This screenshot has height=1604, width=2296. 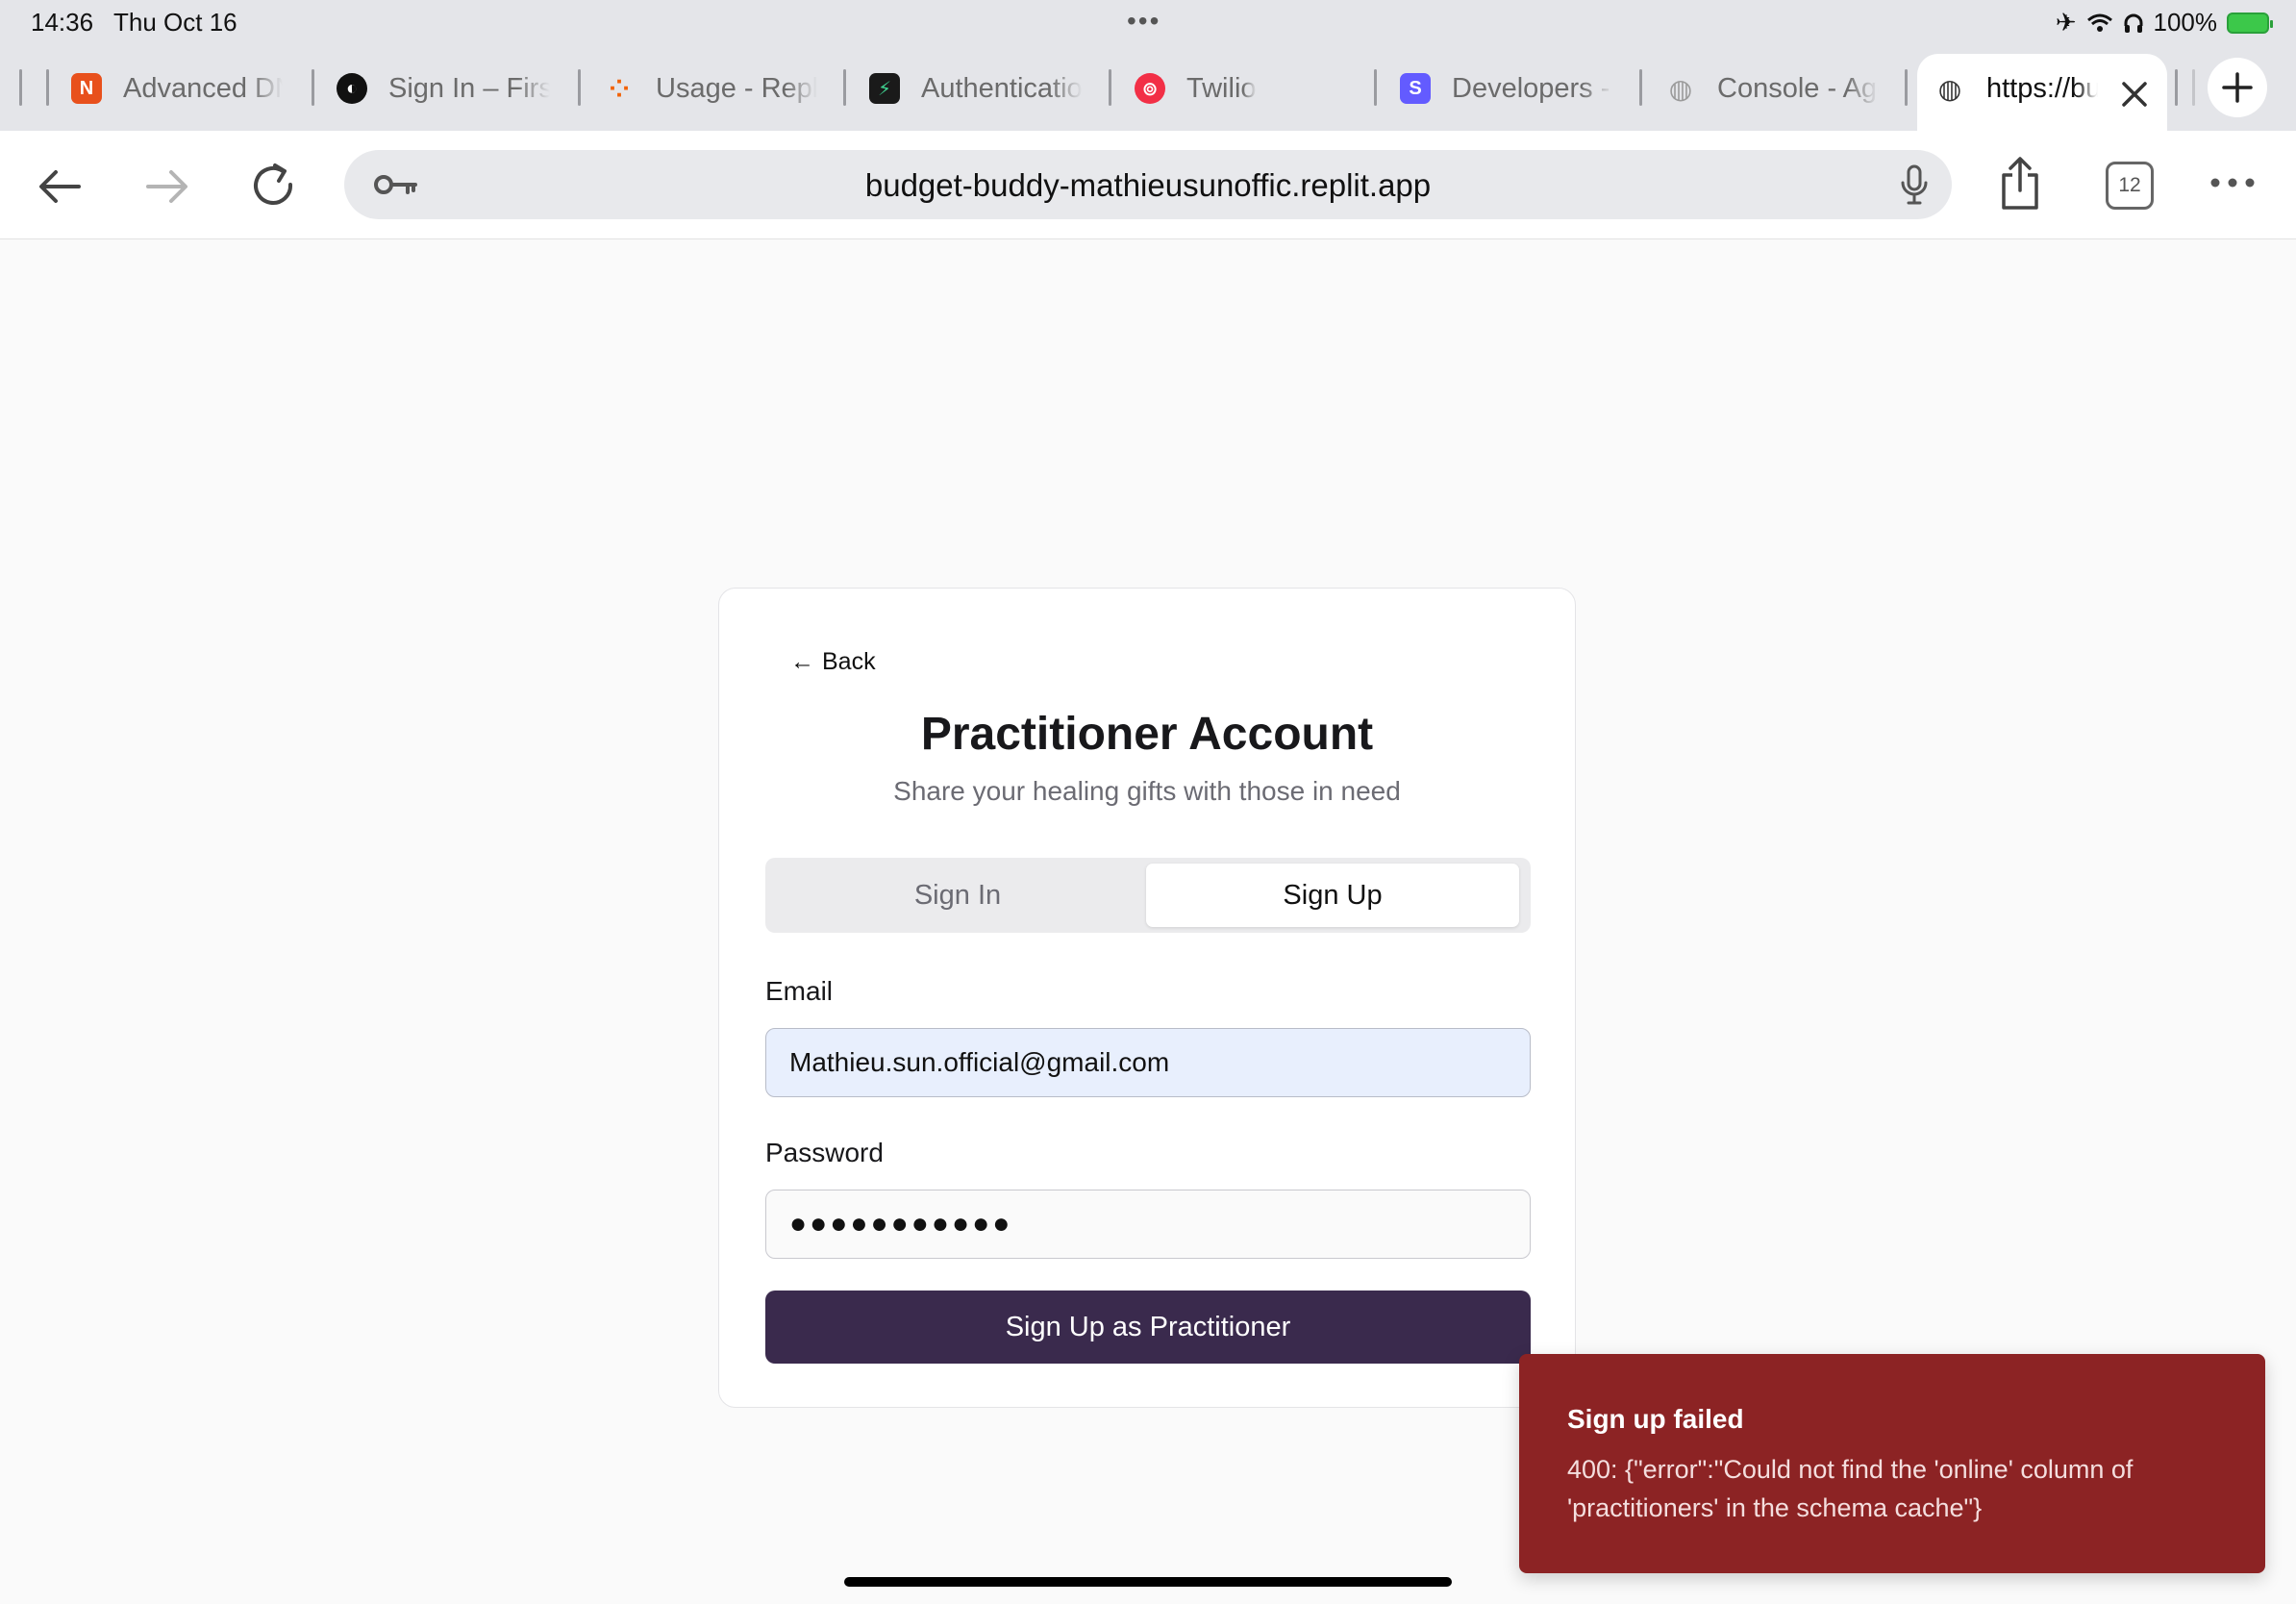 I want to click on tab-sign-in-firstbase: ◐ Sign In – Firstbase, so click(x=443, y=88).